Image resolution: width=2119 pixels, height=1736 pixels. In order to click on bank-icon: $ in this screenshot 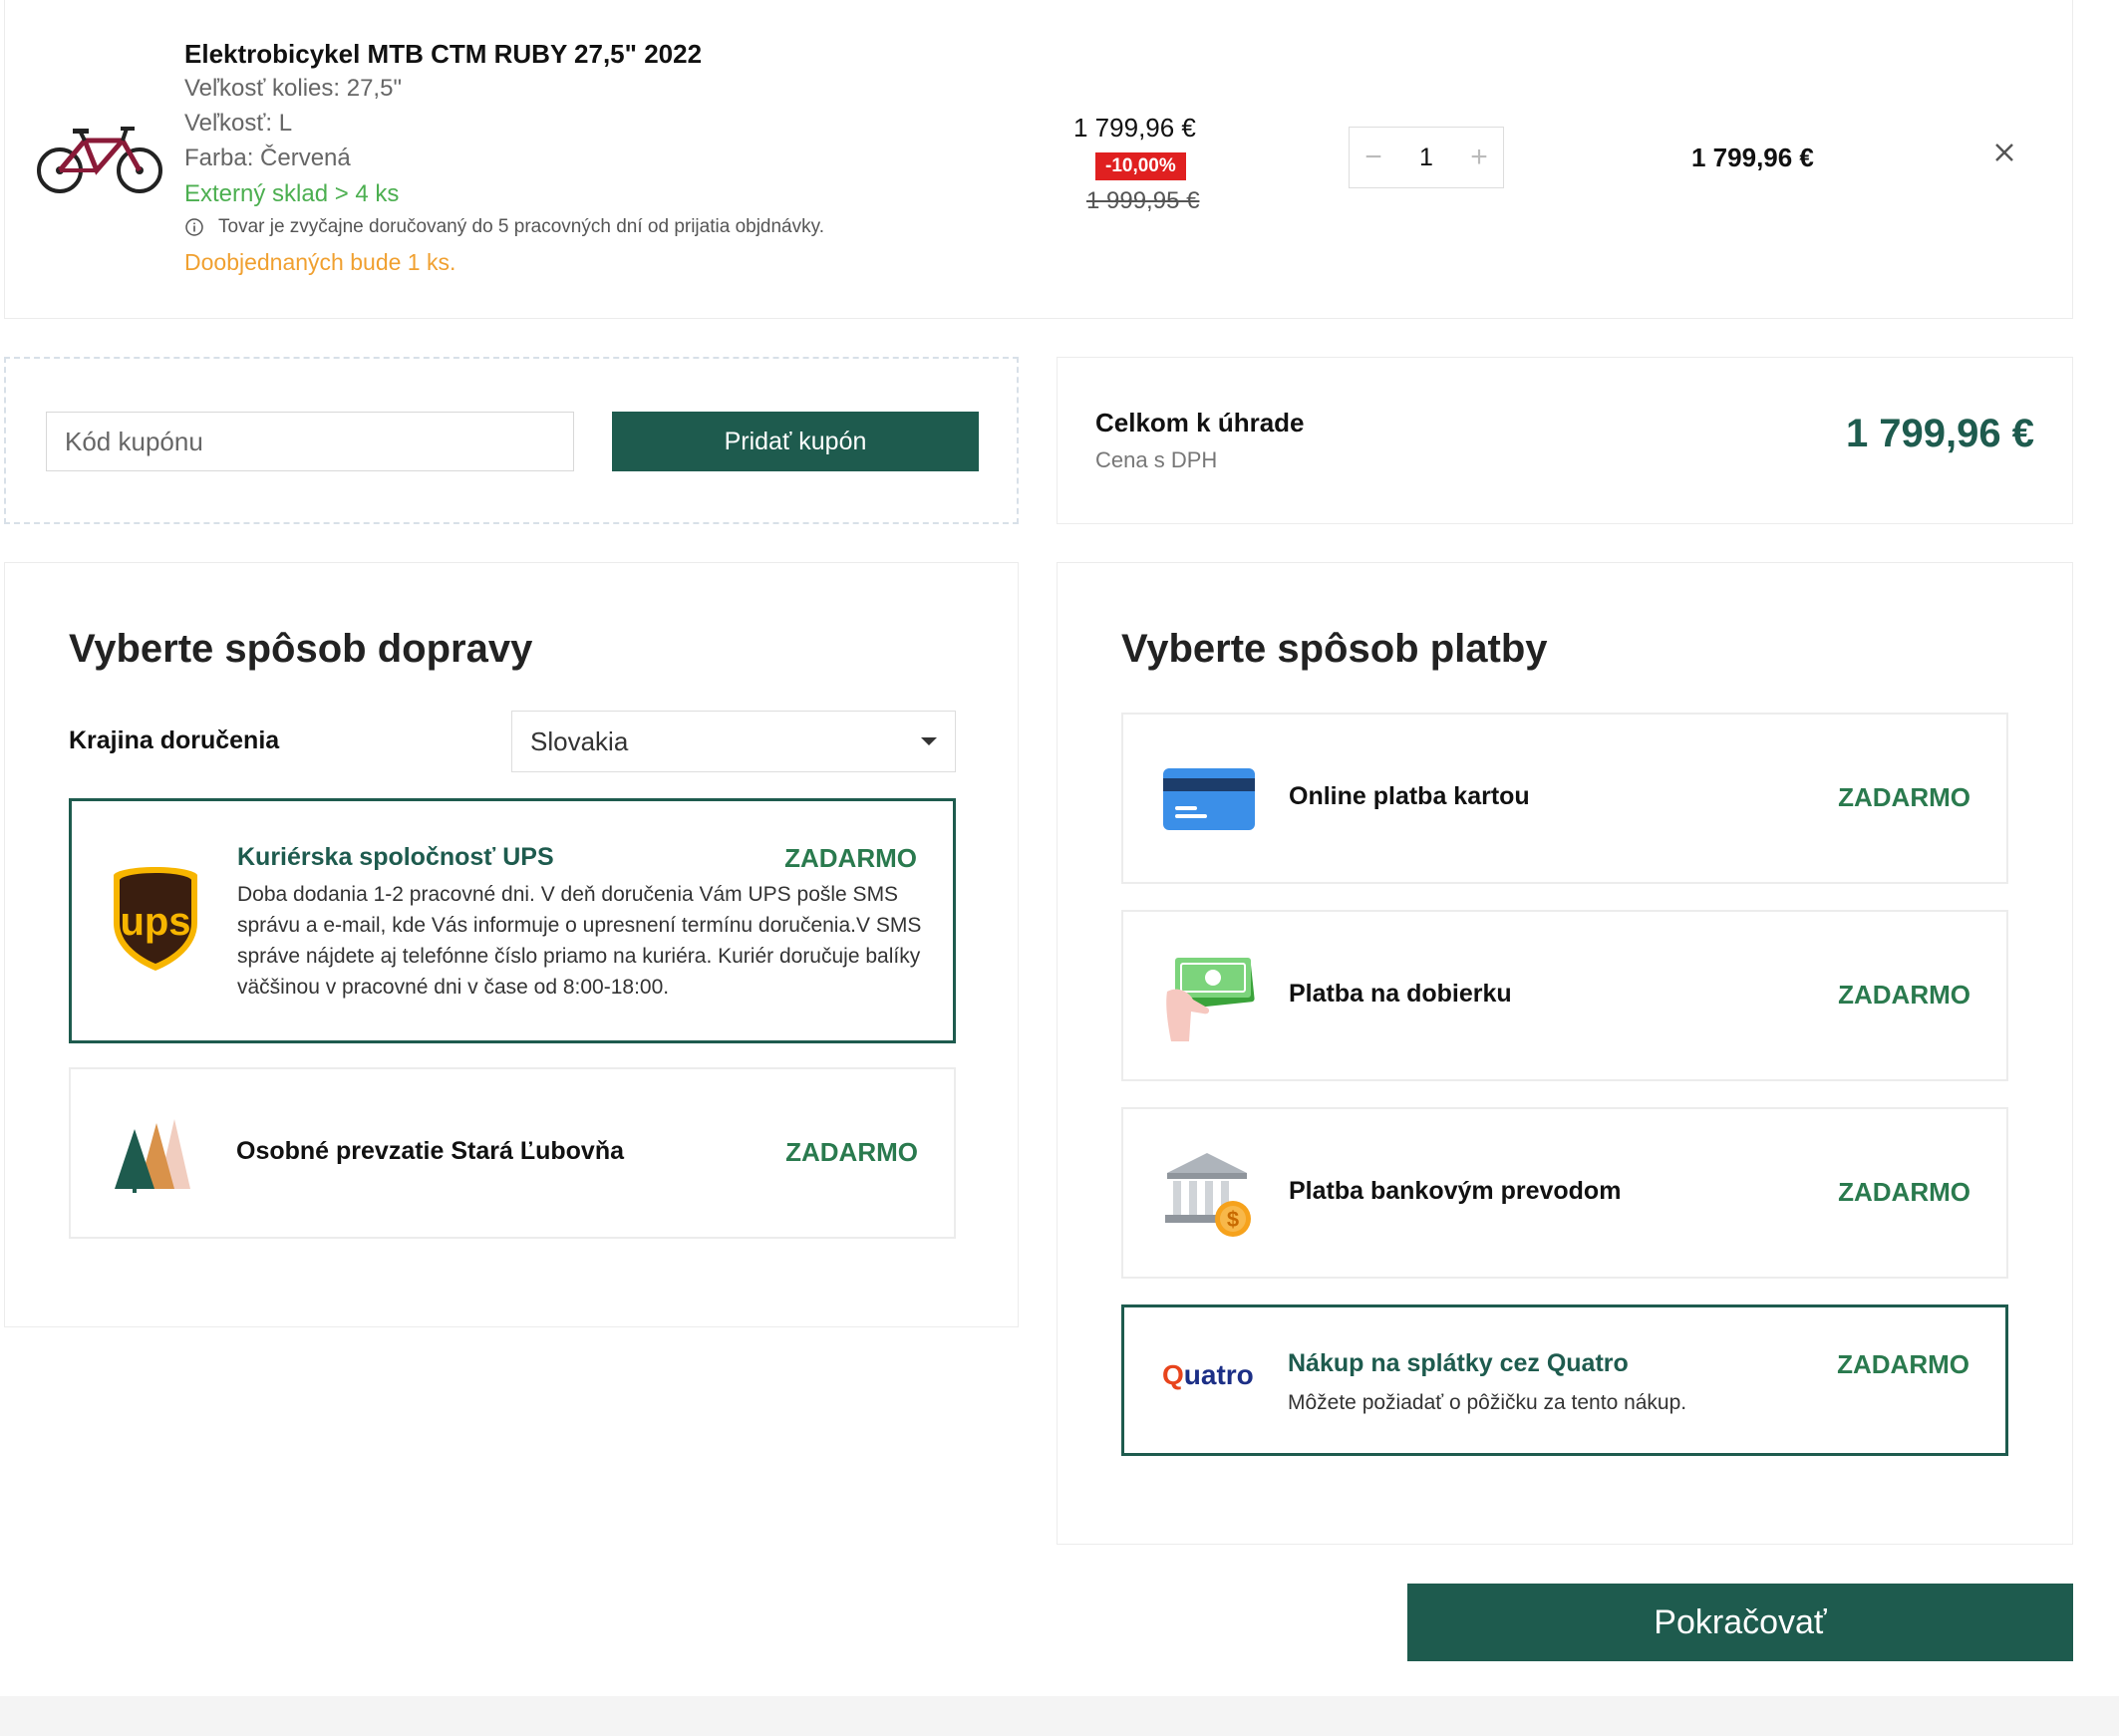, I will do `click(1208, 1195)`.